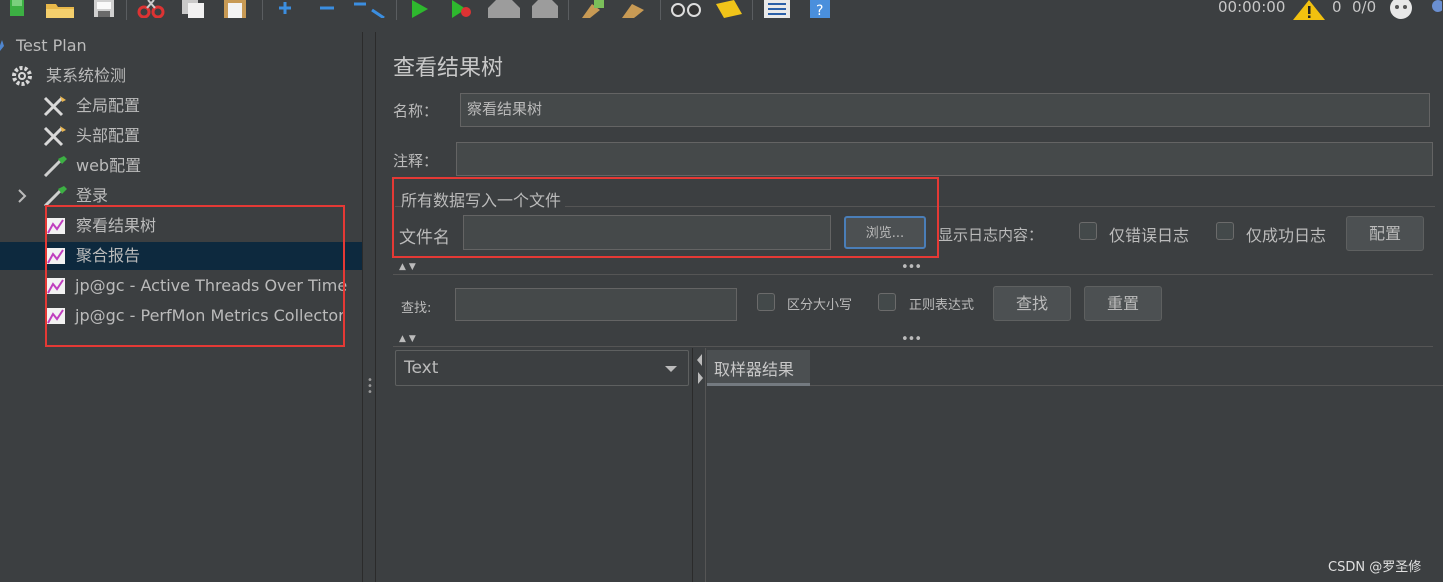 Image resolution: width=1443 pixels, height=582 pixels. I want to click on configure-button: 配置, so click(1385, 233).